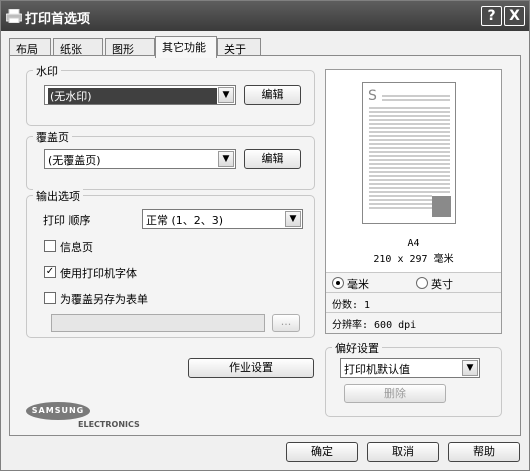 Image resolution: width=530 pixels, height=471 pixels. What do you see at coordinates (58, 19) in the screenshot?
I see `window-title: 打印首选项` at bounding box center [58, 19].